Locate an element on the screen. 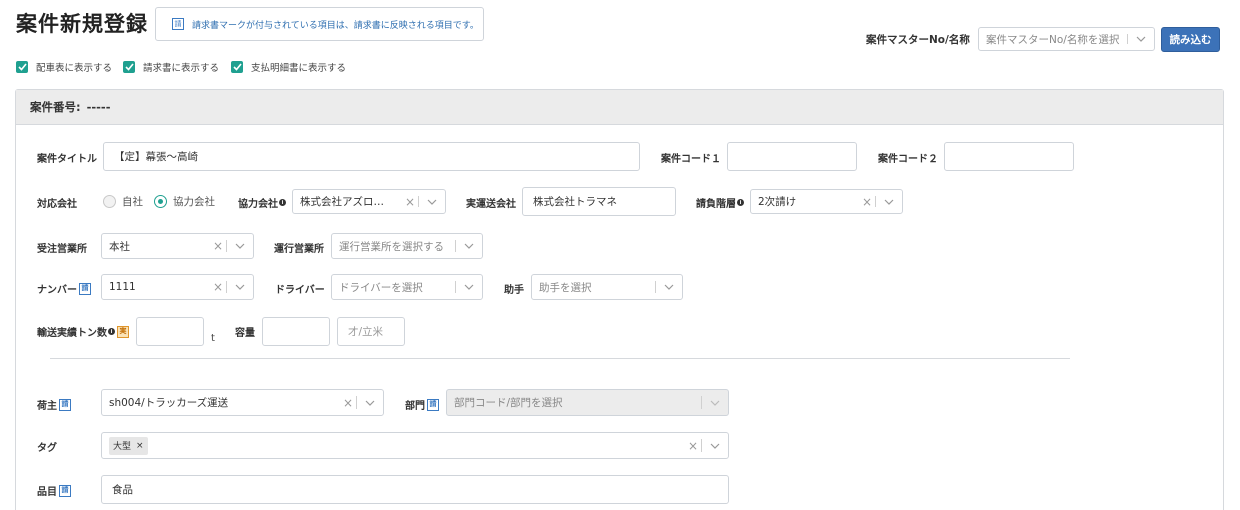 This screenshot has width=1240, height=510. invoice-notice: 請 請求書マークが付与されている項目は、請求書に反映される項目です。 is located at coordinates (319, 24).